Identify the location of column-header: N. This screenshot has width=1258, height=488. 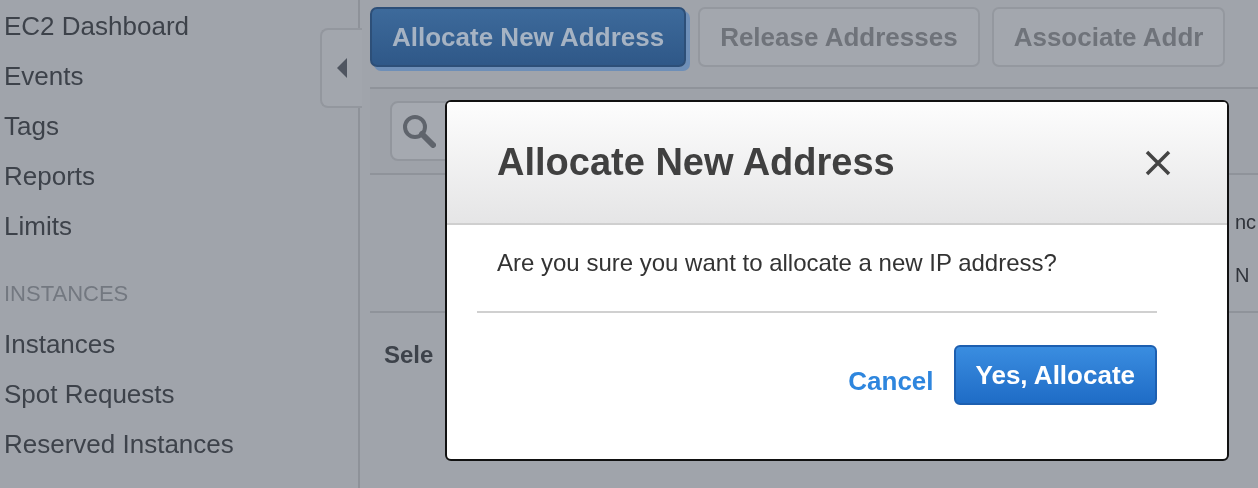
(1242, 275).